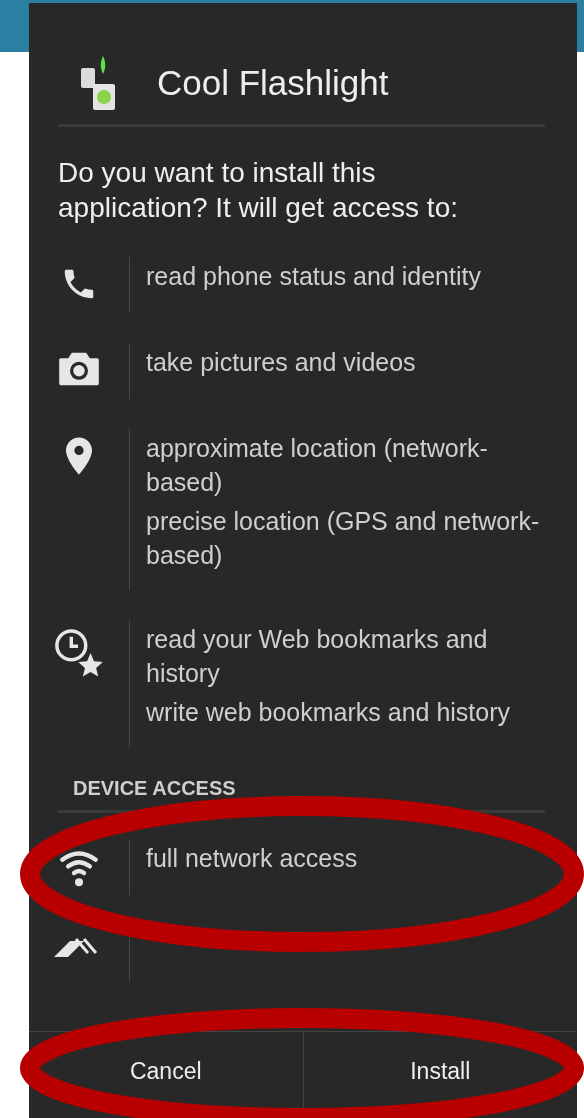 The image size is (584, 1118). I want to click on section-heading: DEVICE ACCESS, so click(301, 795).